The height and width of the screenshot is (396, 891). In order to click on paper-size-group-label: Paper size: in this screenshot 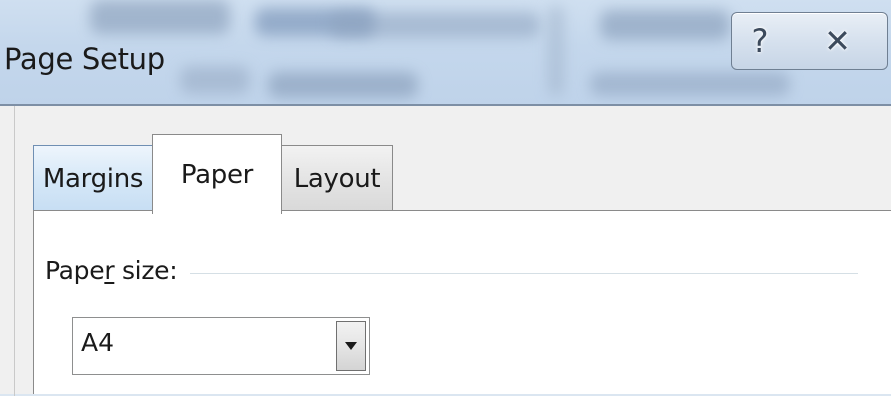, I will do `click(115, 270)`.